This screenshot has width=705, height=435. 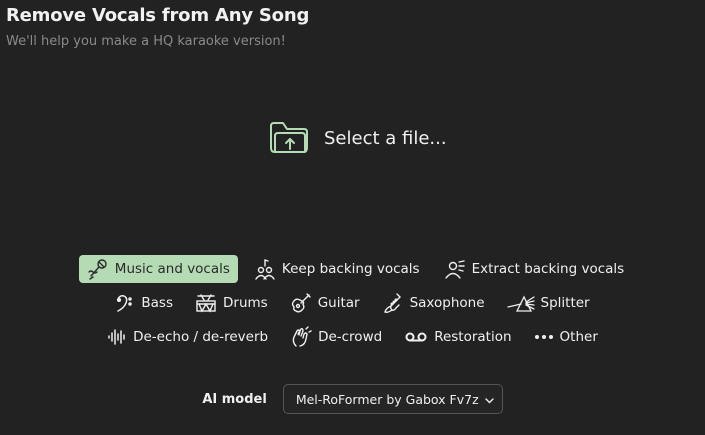 I want to click on ai-model-value: Mel-RoFormer by Gabox Fv7z, so click(x=387, y=399).